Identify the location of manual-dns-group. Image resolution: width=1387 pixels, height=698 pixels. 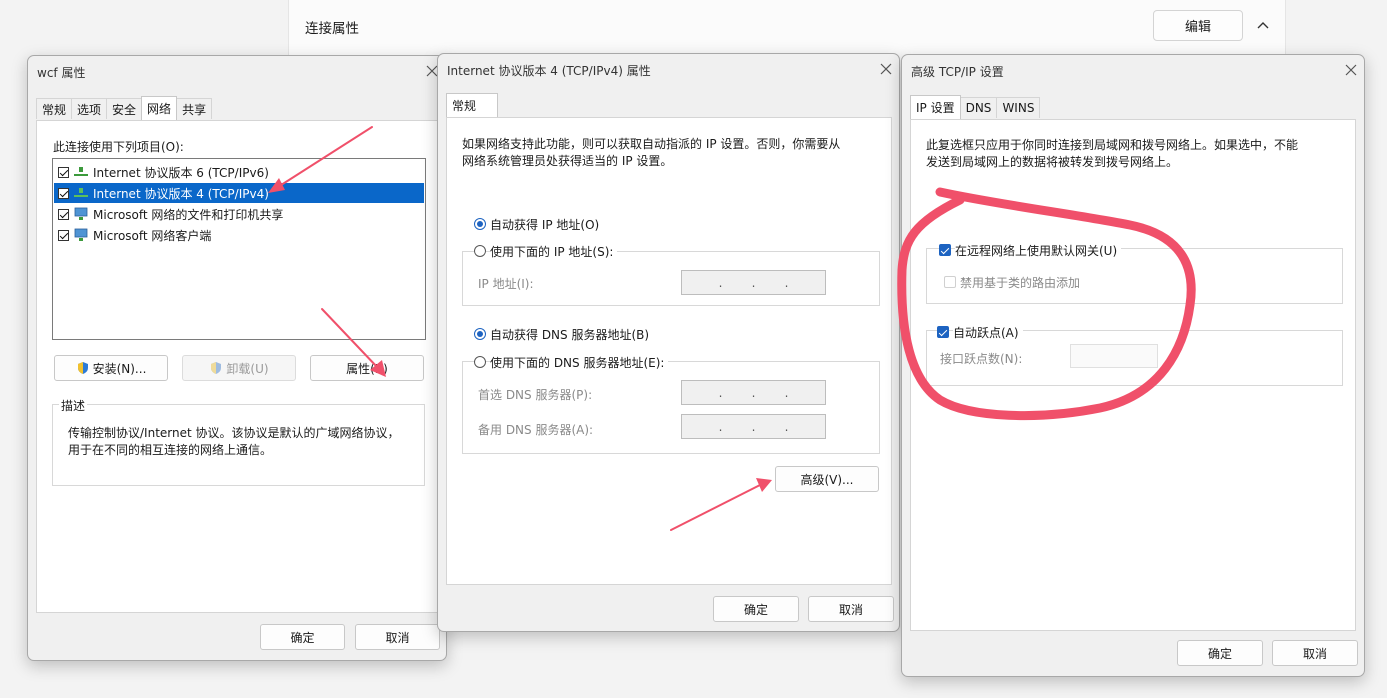
(671, 407).